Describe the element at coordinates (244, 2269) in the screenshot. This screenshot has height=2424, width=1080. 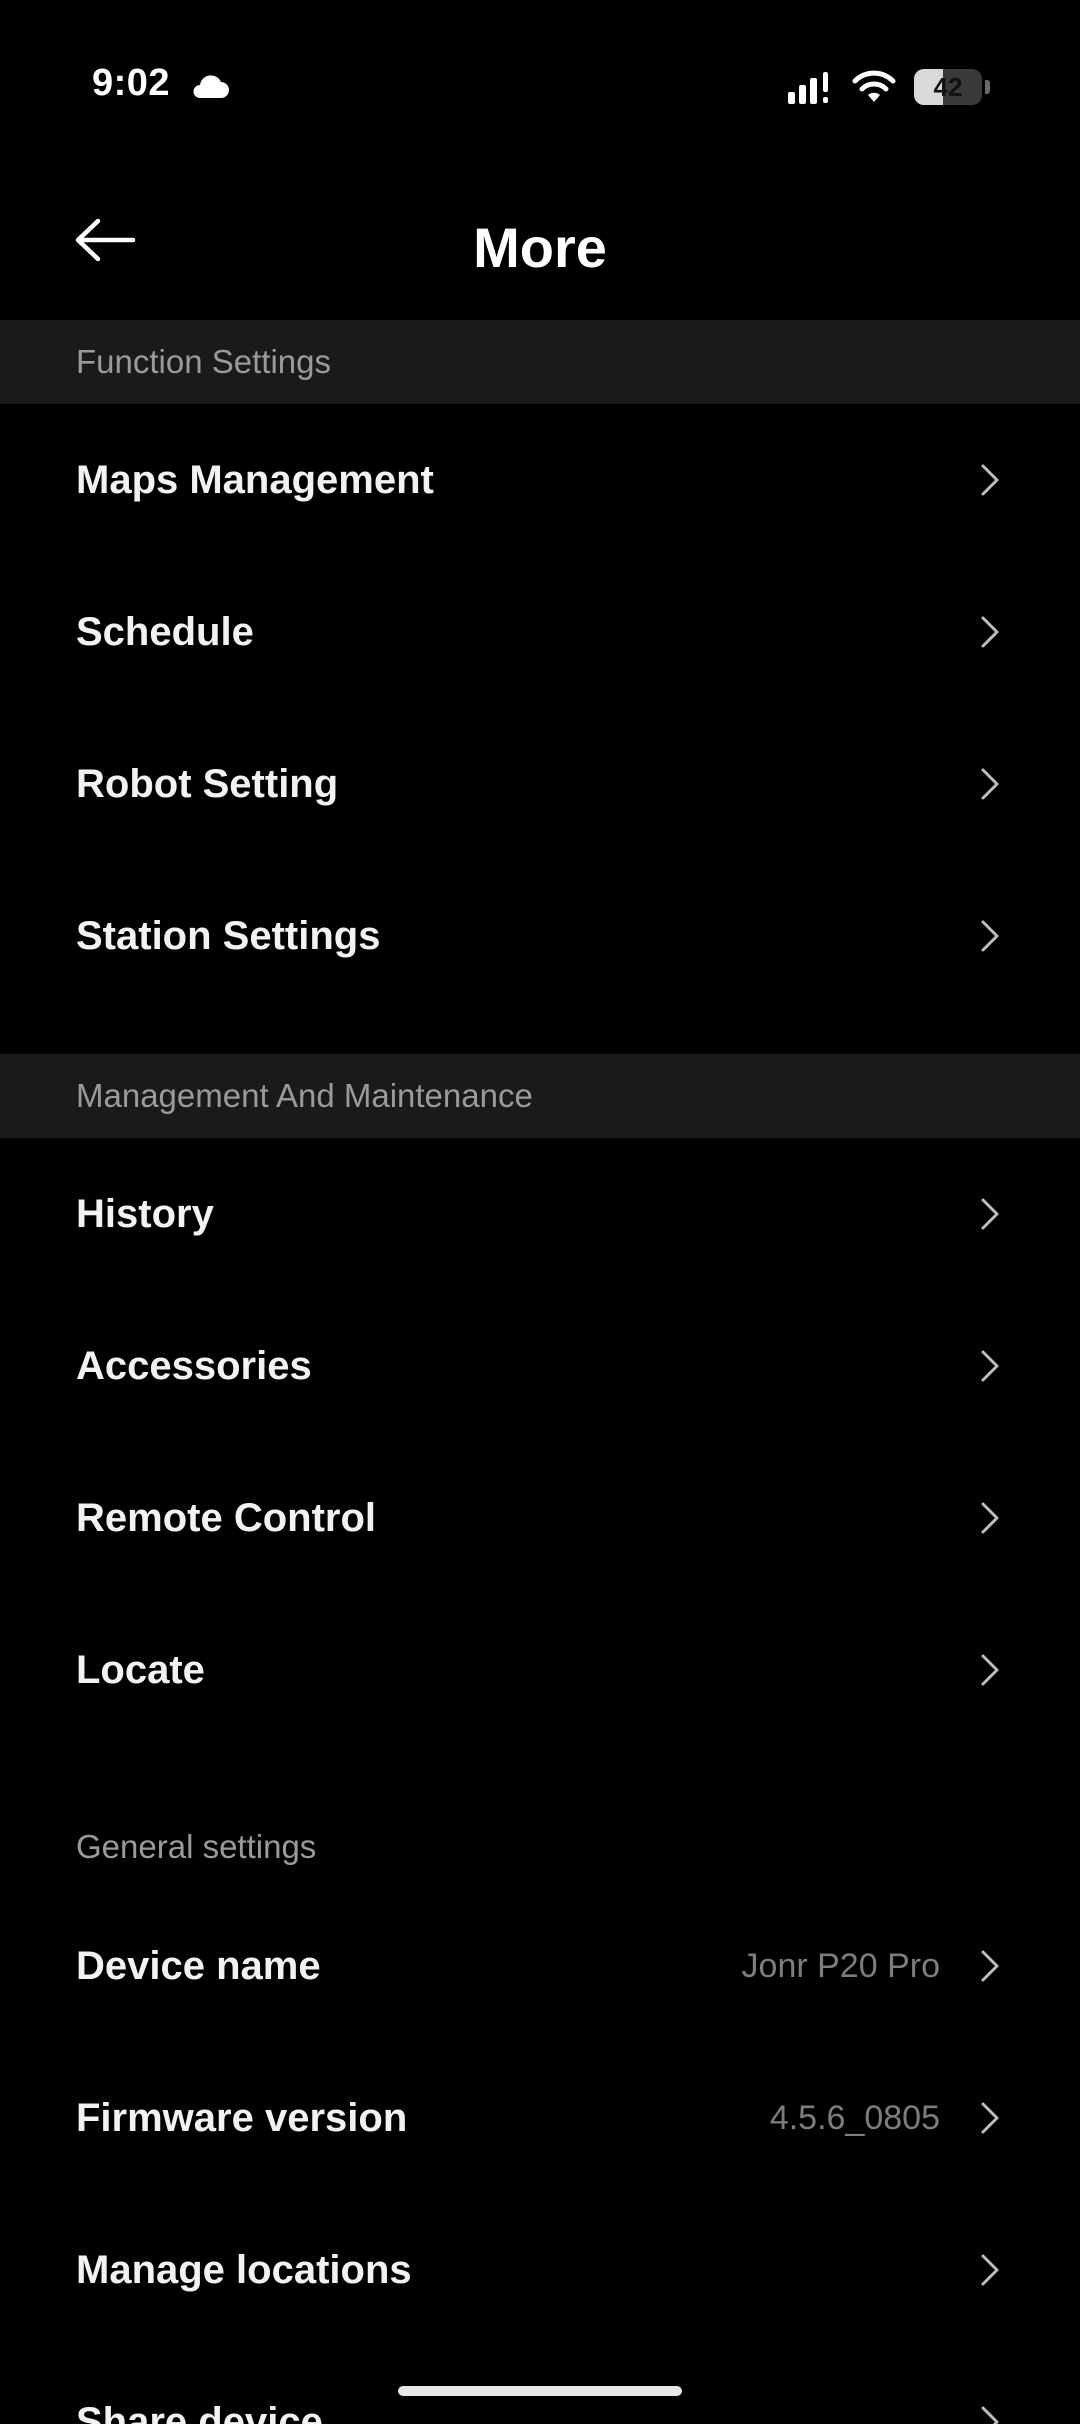
I see `row-label: Manage locations` at that location.